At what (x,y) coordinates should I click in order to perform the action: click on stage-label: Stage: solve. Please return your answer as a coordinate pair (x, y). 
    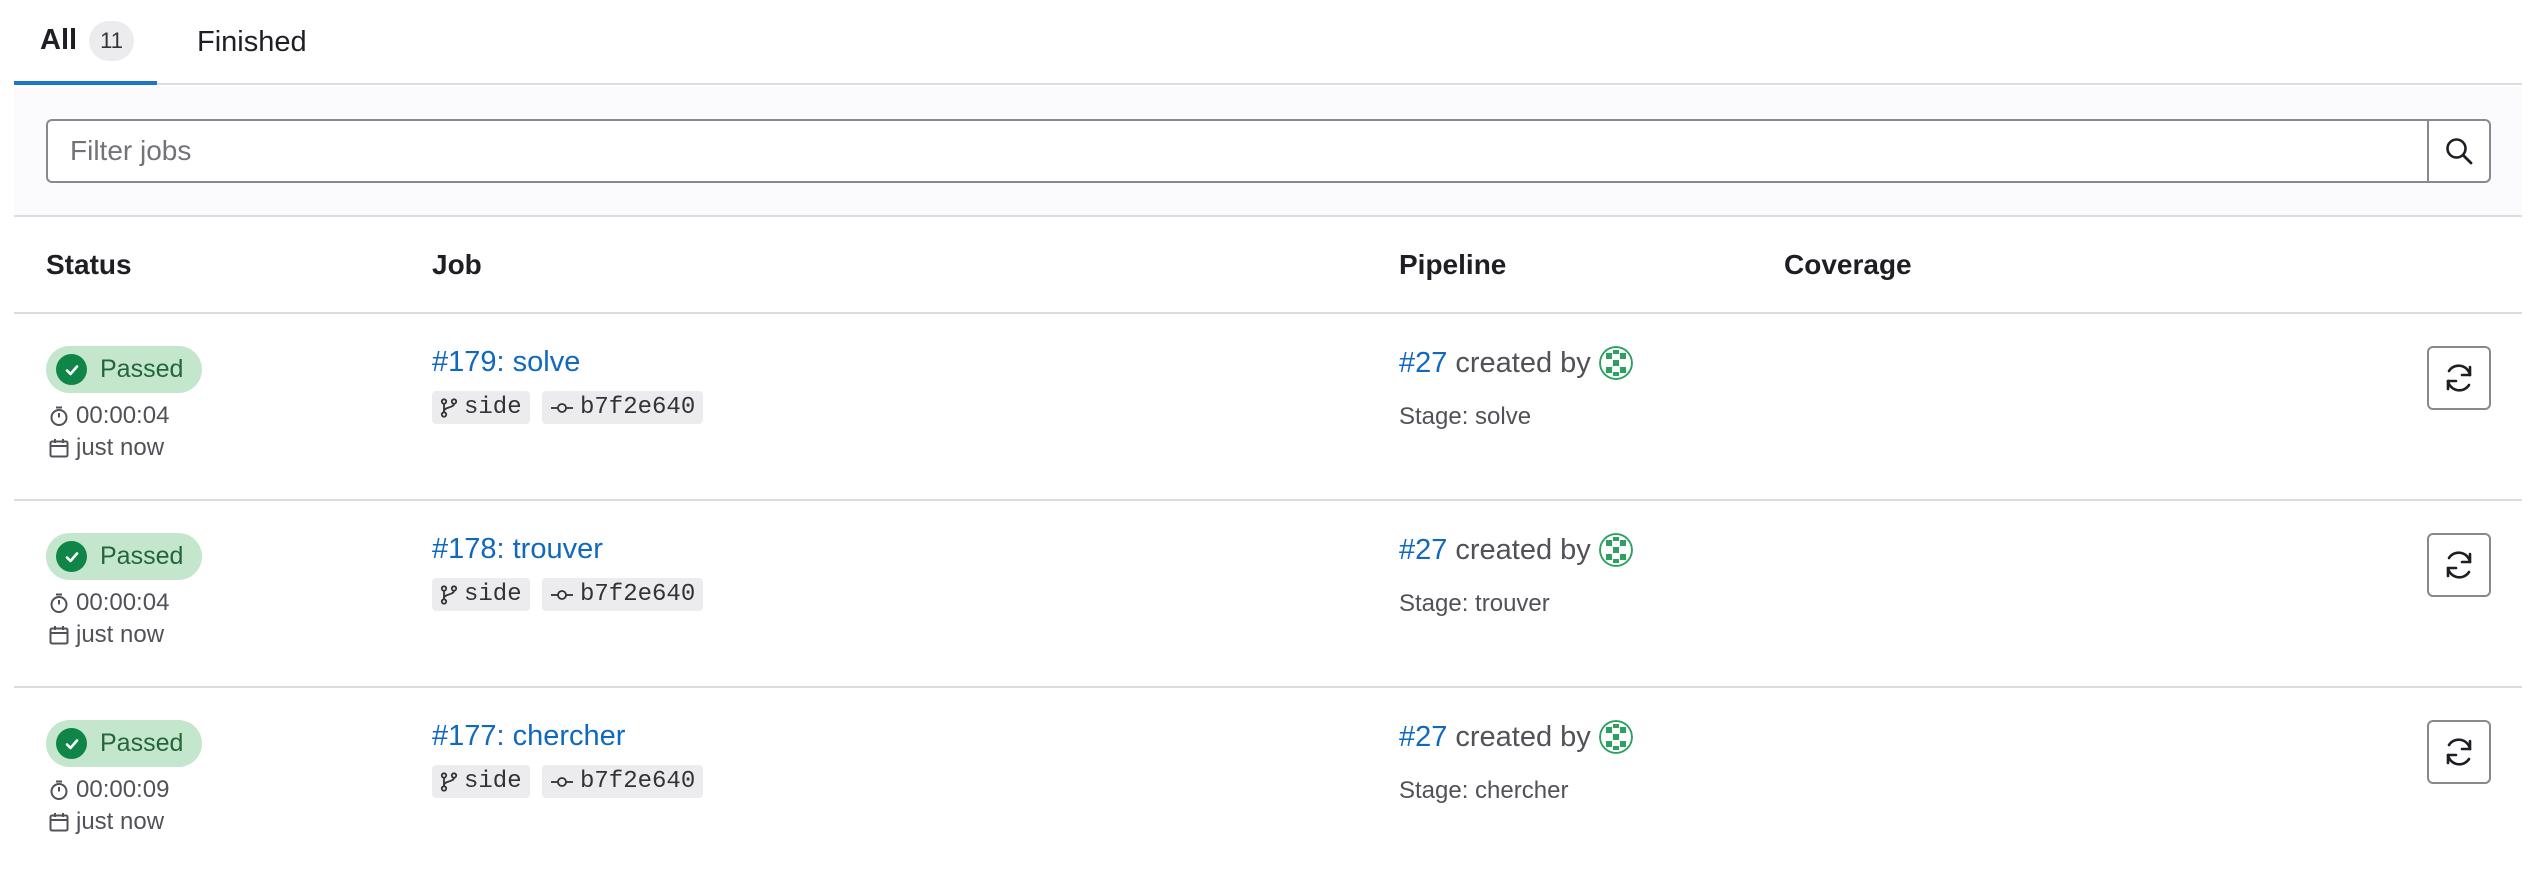
    Looking at the image, I should click on (1465, 416).